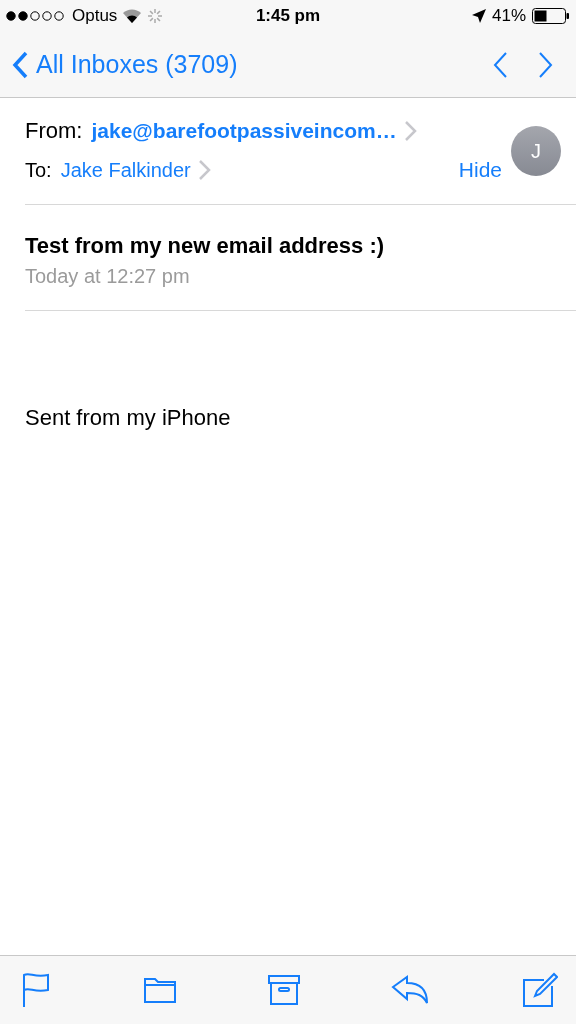 The height and width of the screenshot is (1024, 576). Describe the element at coordinates (125, 64) in the screenshot. I see `back-button: All Inboxes (3709)` at that location.